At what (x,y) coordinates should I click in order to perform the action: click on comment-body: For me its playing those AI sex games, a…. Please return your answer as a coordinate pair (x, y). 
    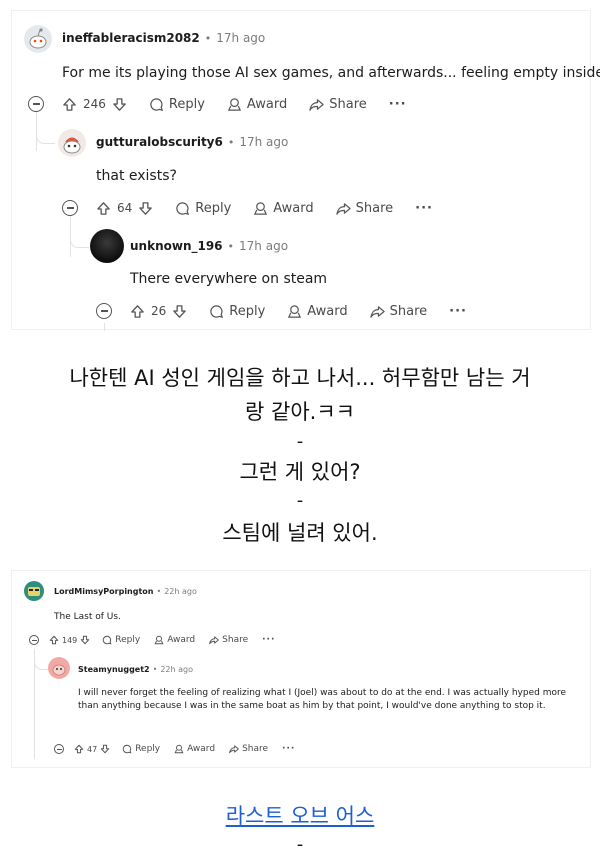
    Looking at the image, I should click on (331, 73).